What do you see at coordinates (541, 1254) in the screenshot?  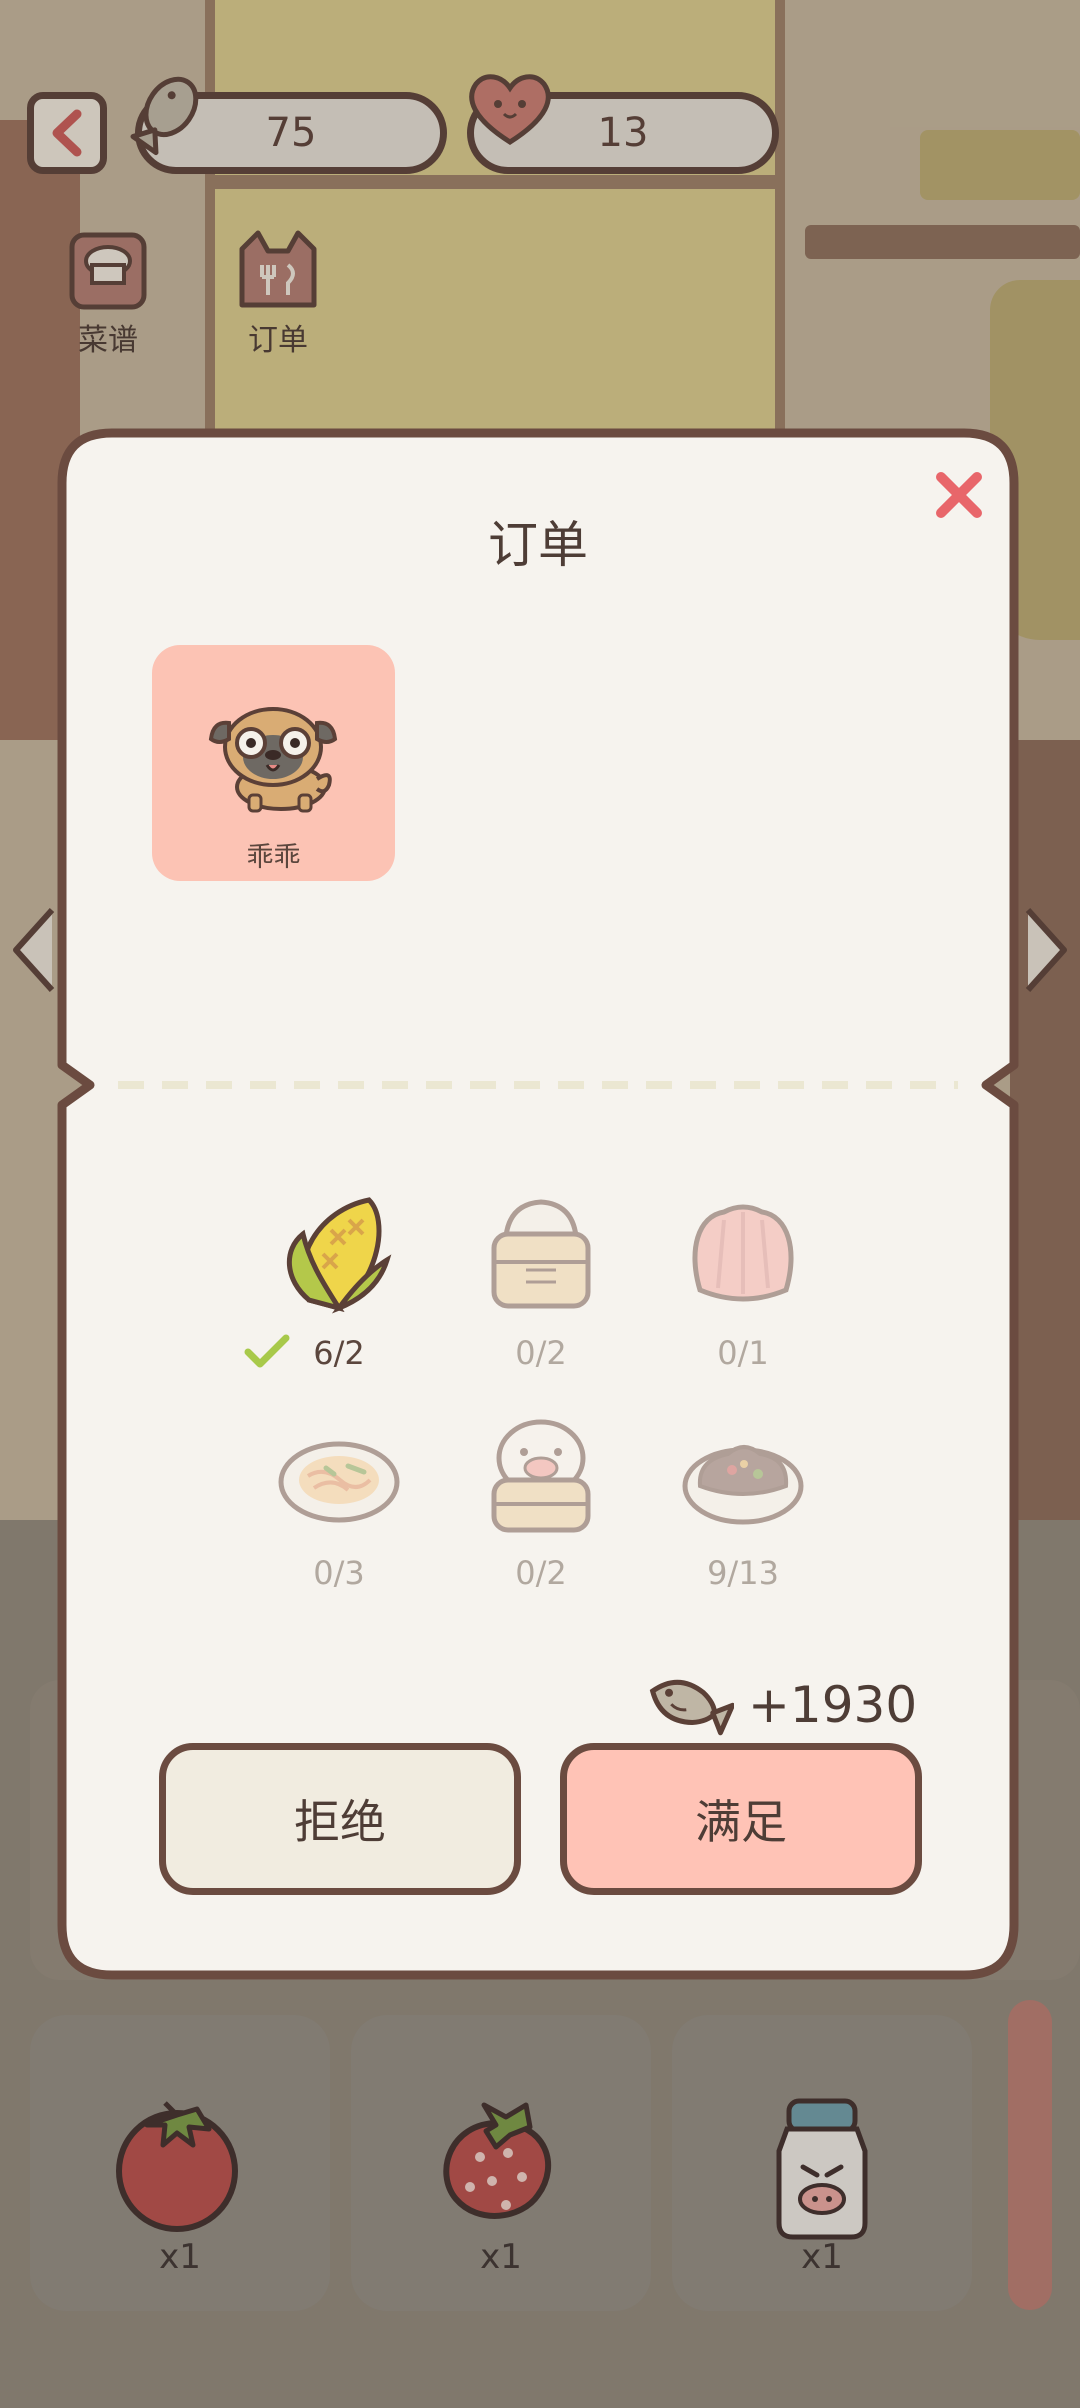 I see `steamed-bun-basket-icon` at bounding box center [541, 1254].